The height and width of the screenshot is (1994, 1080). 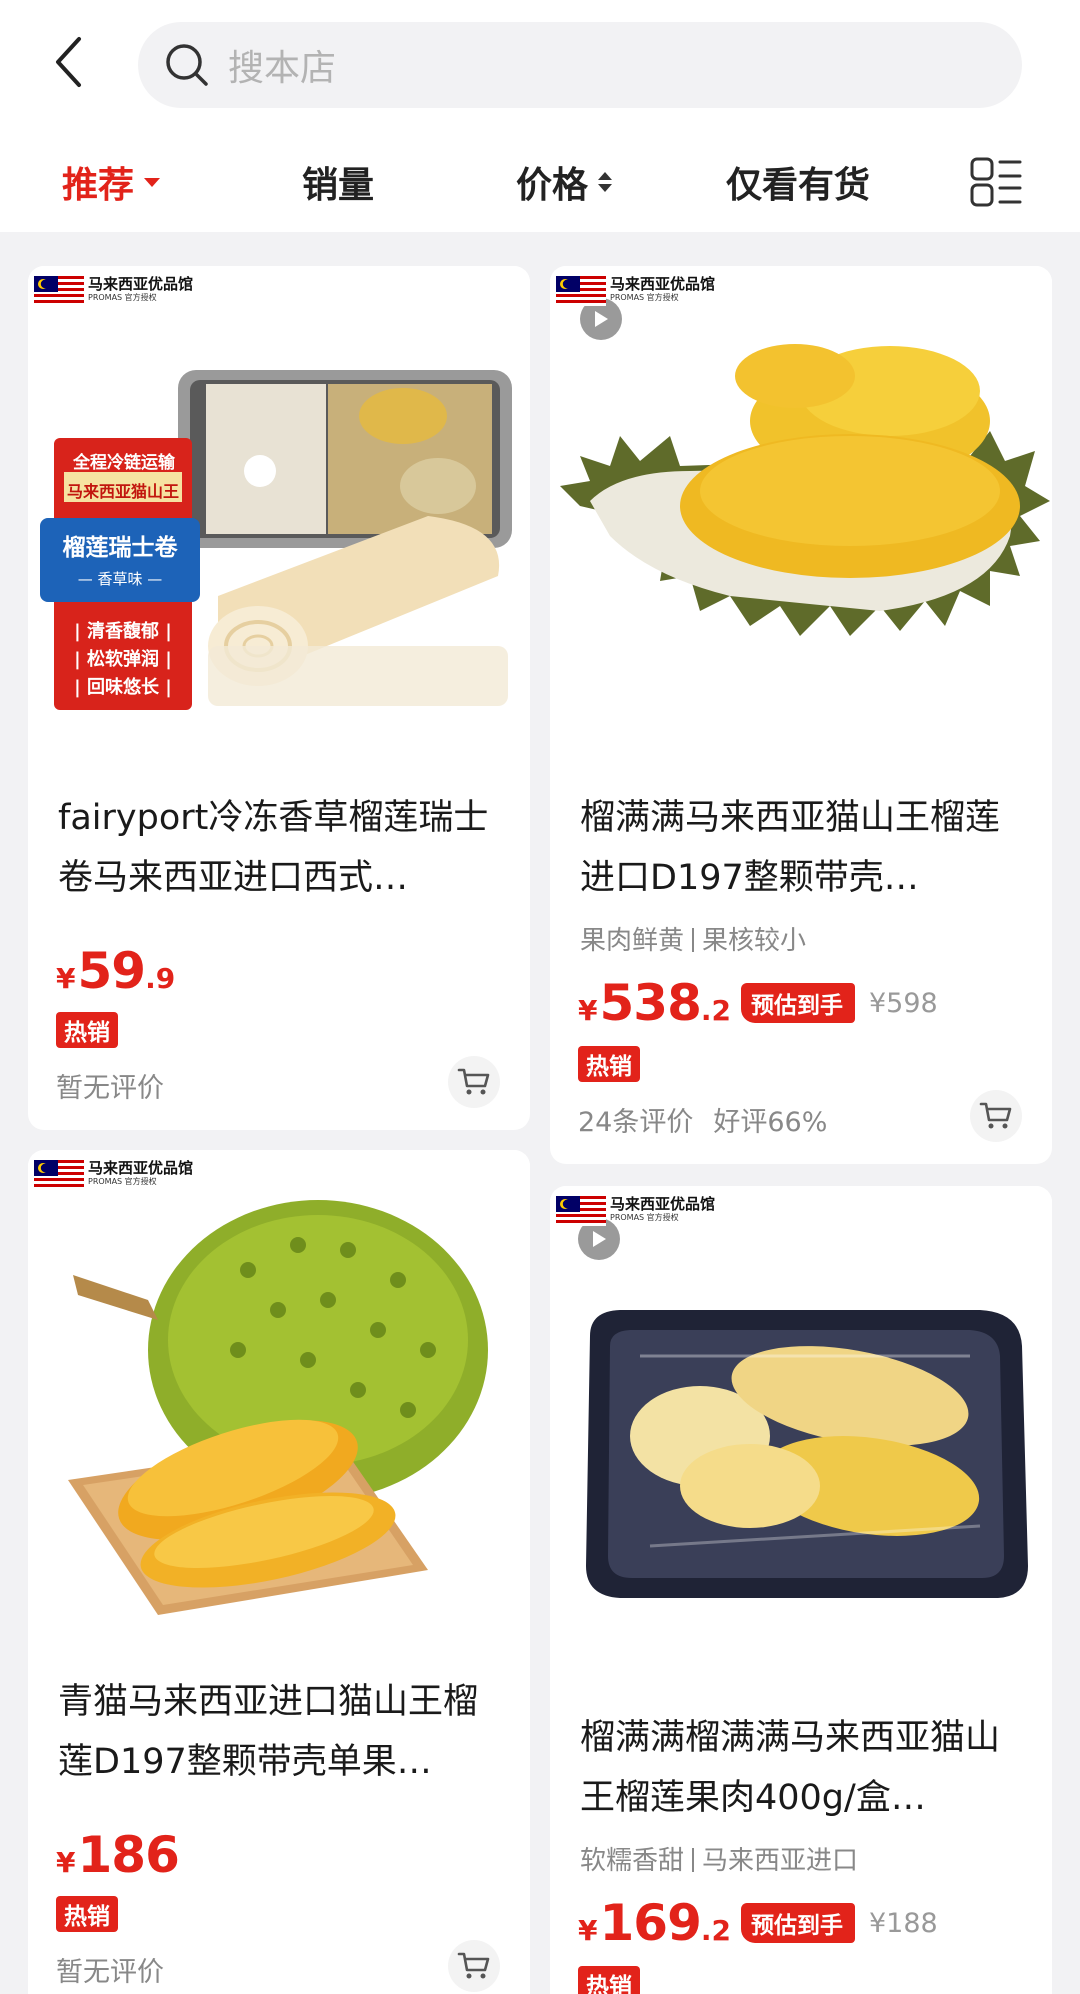 What do you see at coordinates (123, 687) in the screenshot?
I see `package-text-line: | 回味悠长 |` at bounding box center [123, 687].